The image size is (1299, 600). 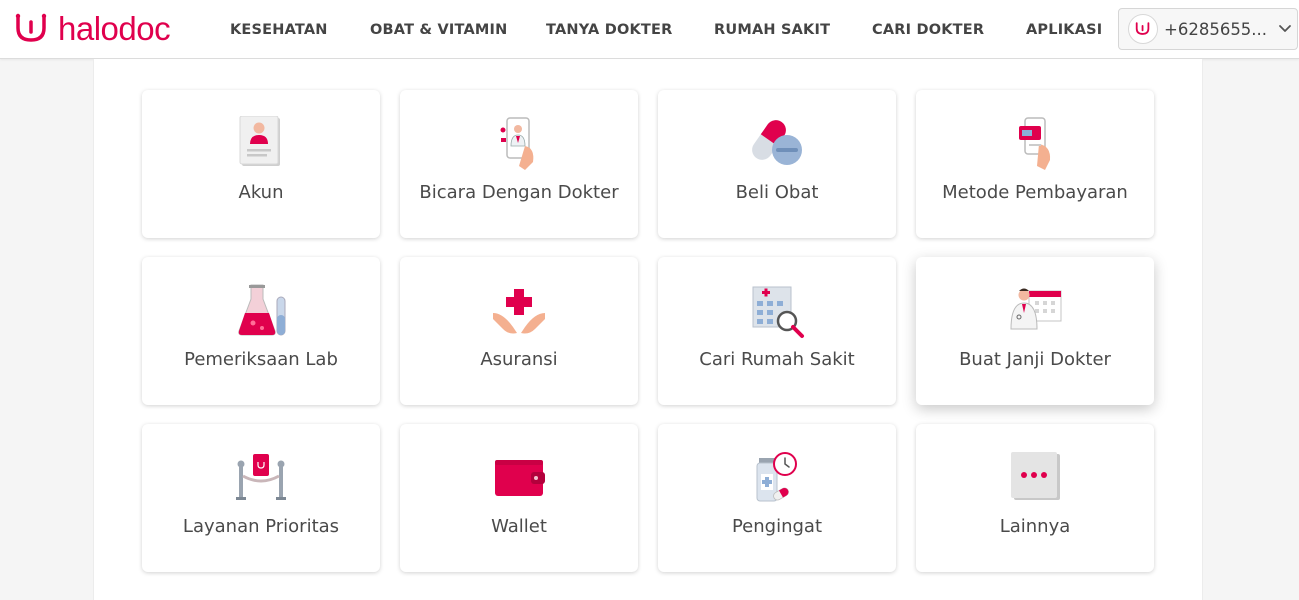 I want to click on menu-card-bicara-dengan-dokter: Bicara Dengan Dokter, so click(x=519, y=164).